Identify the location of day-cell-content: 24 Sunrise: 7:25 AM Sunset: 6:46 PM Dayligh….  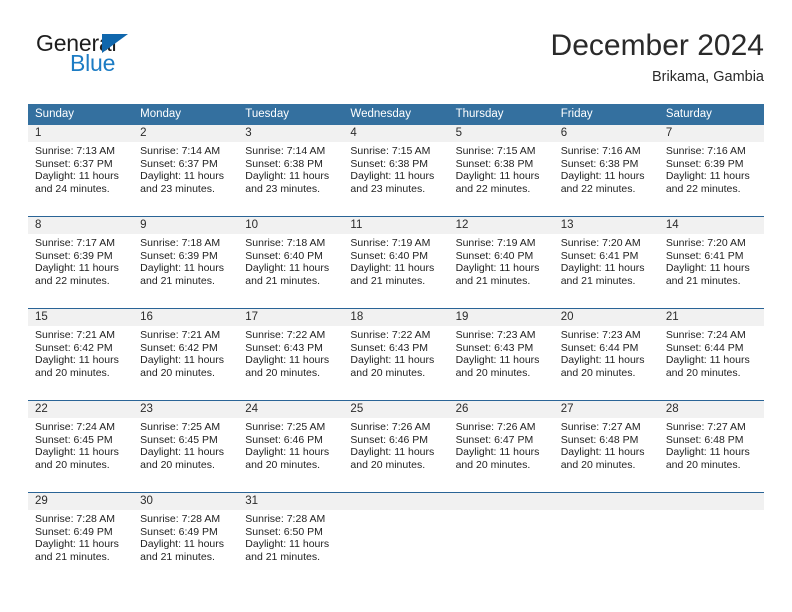
(291, 440).